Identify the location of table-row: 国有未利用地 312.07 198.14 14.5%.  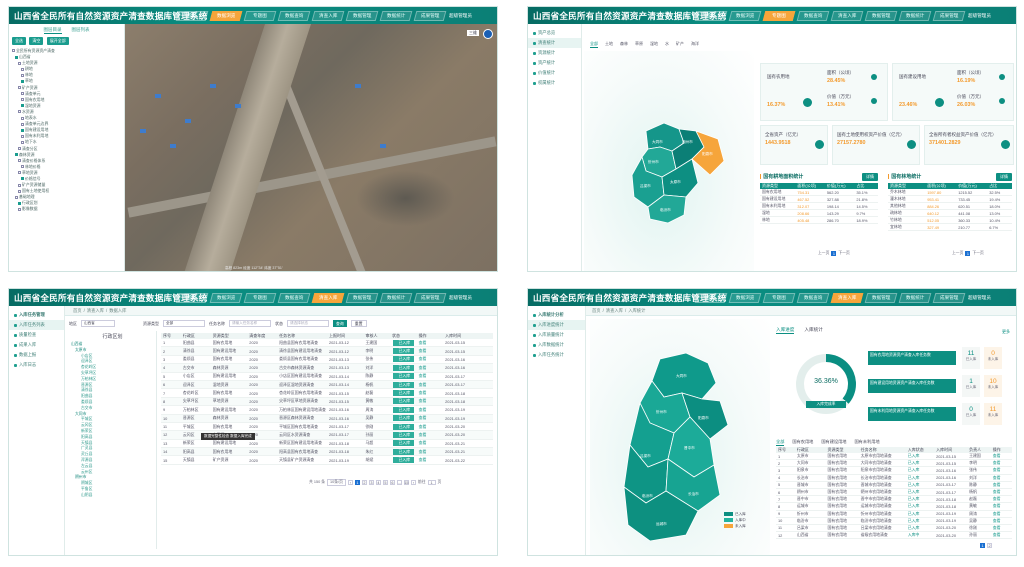
(819, 206).